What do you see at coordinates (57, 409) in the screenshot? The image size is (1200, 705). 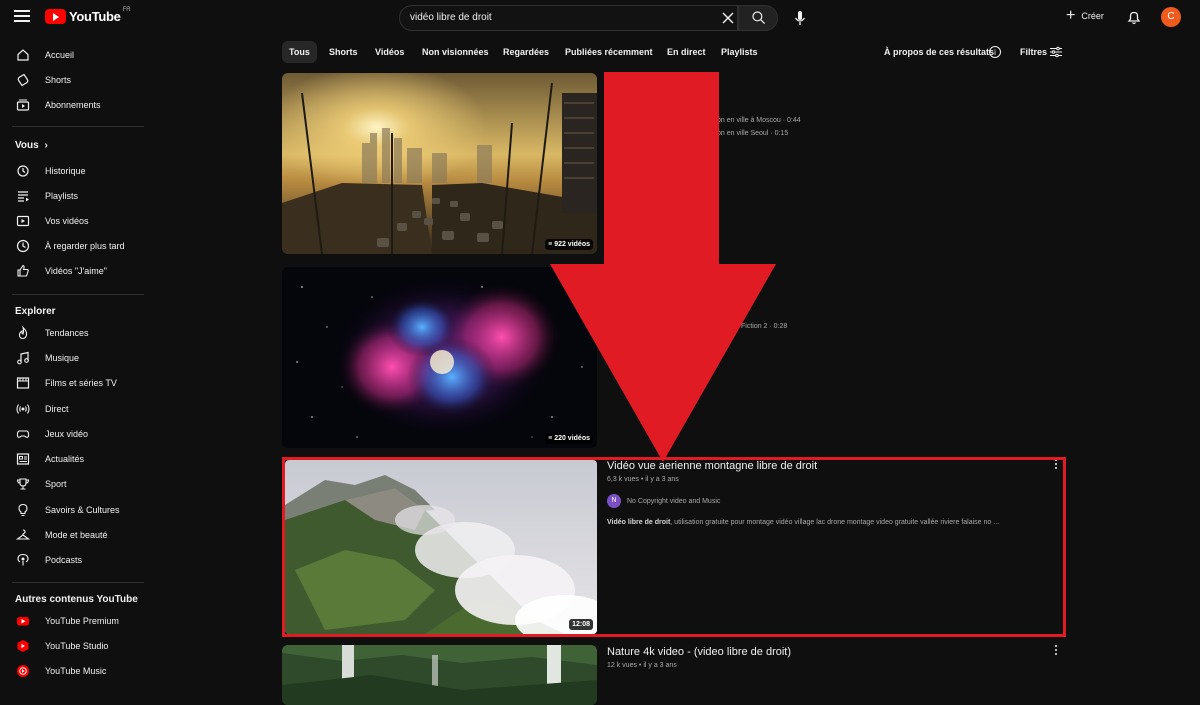 I see `sidebar-item-label: Direct` at bounding box center [57, 409].